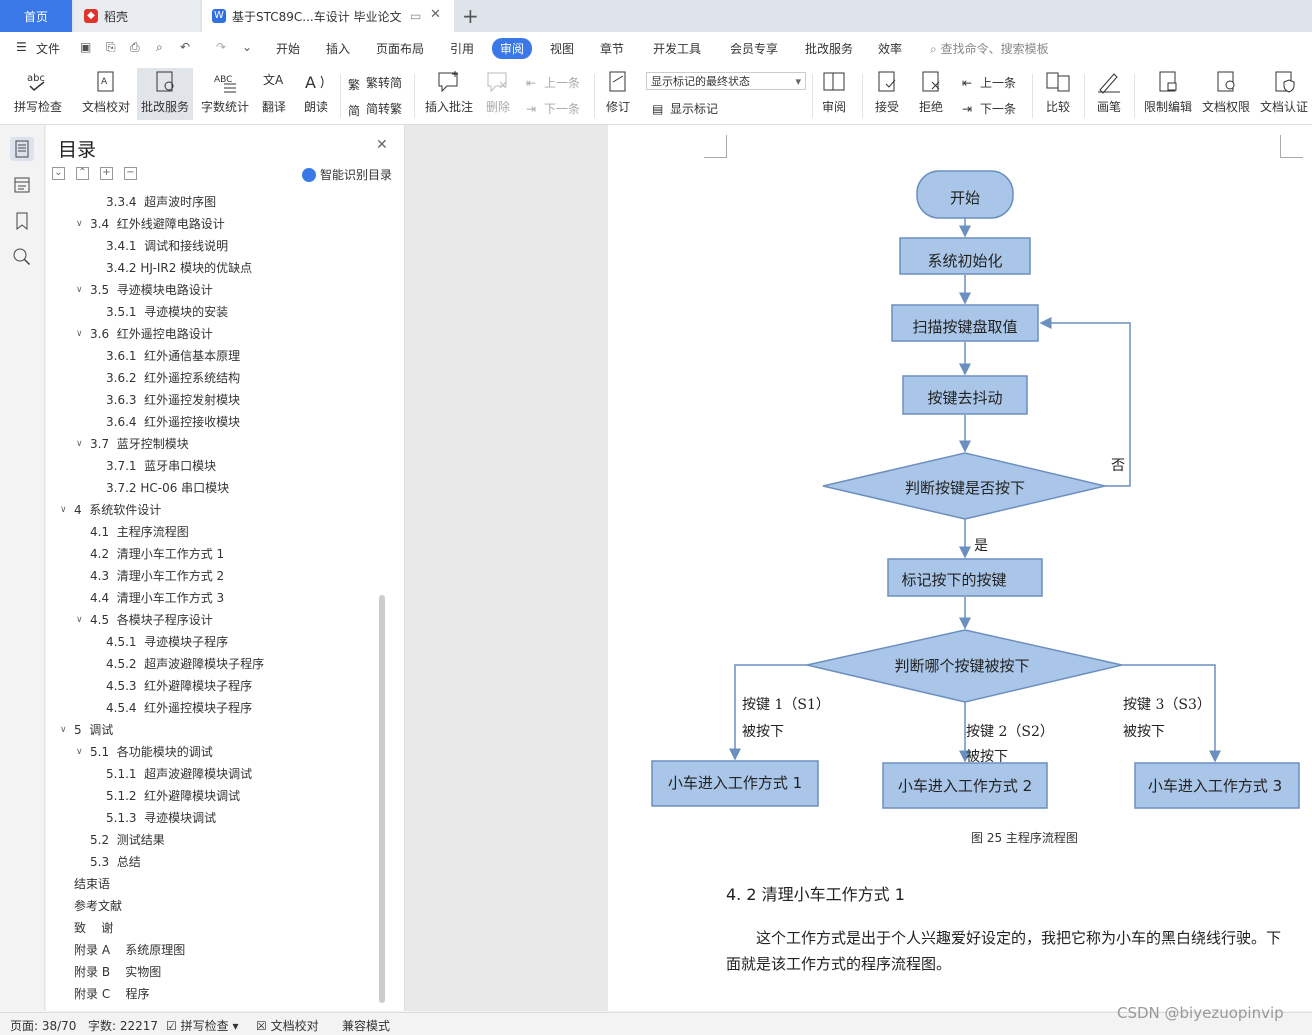 Image resolution: width=1312 pixels, height=1035 pixels. Describe the element at coordinates (462, 48) in the screenshot. I see `menu-reference: 引用` at that location.